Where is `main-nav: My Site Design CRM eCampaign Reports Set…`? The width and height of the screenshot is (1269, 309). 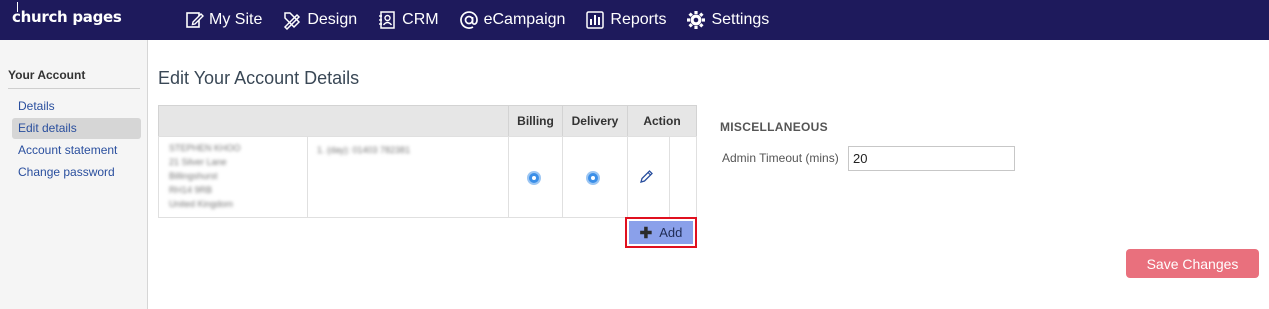 main-nav: My Site Design CRM eCampaign Reports Set… is located at coordinates (486, 20).